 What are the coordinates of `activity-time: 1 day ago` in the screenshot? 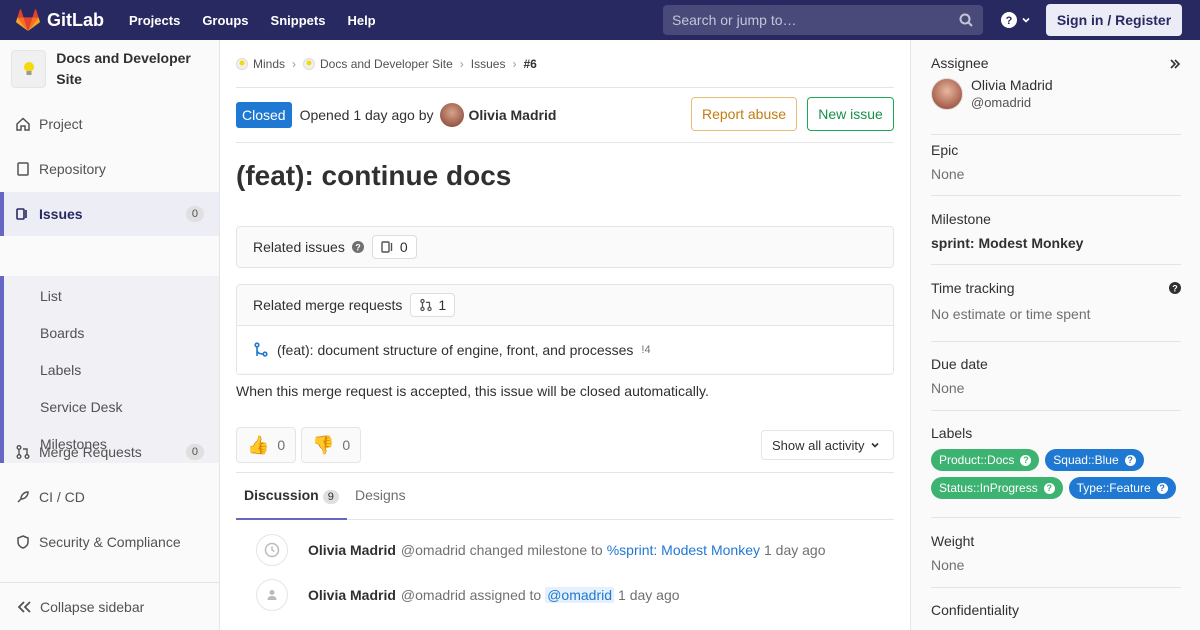 It's located at (649, 595).